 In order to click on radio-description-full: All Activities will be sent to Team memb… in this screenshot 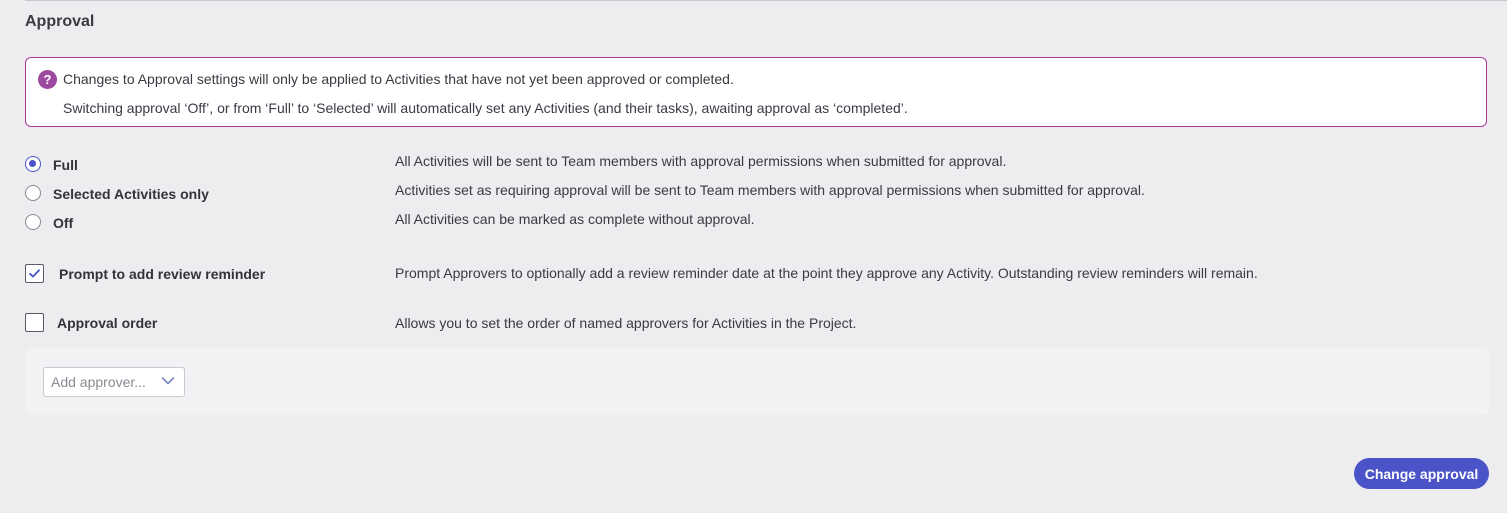, I will do `click(701, 161)`.